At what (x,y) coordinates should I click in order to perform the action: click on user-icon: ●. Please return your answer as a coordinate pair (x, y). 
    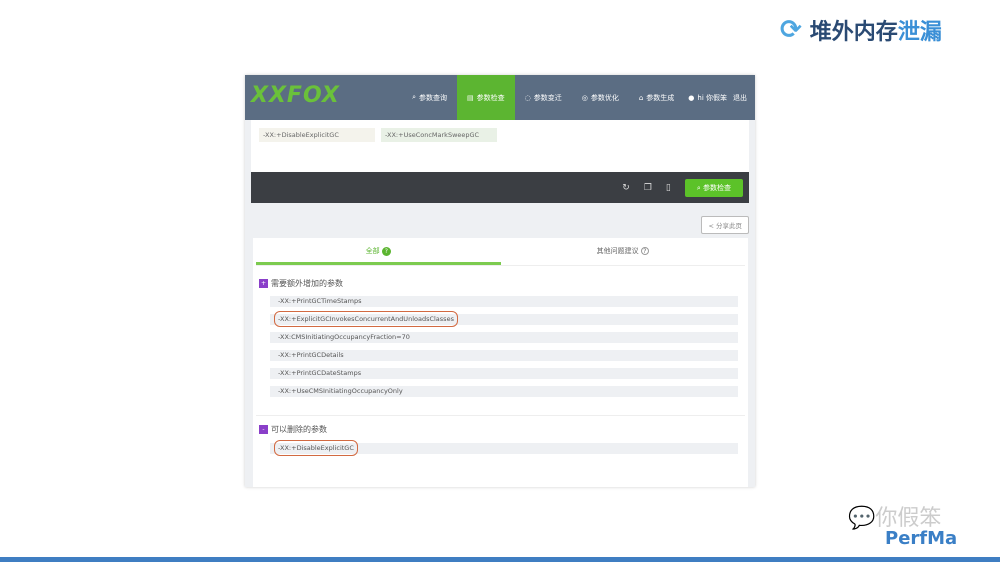
    Looking at the image, I should click on (691, 97).